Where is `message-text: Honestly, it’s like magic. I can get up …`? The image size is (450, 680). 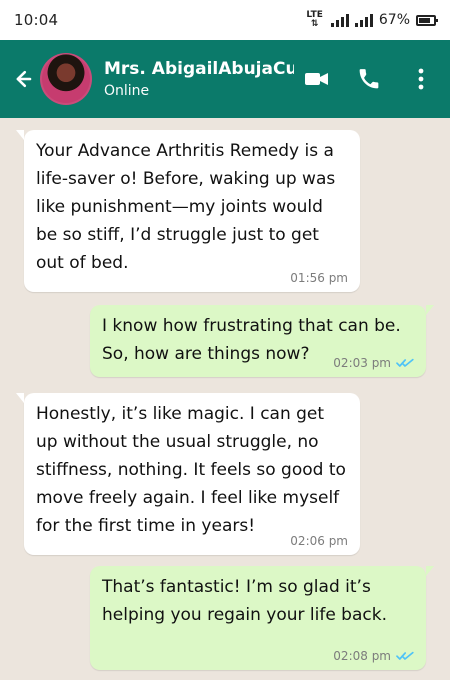 message-text: Honestly, it’s like magic. I can get up … is located at coordinates (191, 470).